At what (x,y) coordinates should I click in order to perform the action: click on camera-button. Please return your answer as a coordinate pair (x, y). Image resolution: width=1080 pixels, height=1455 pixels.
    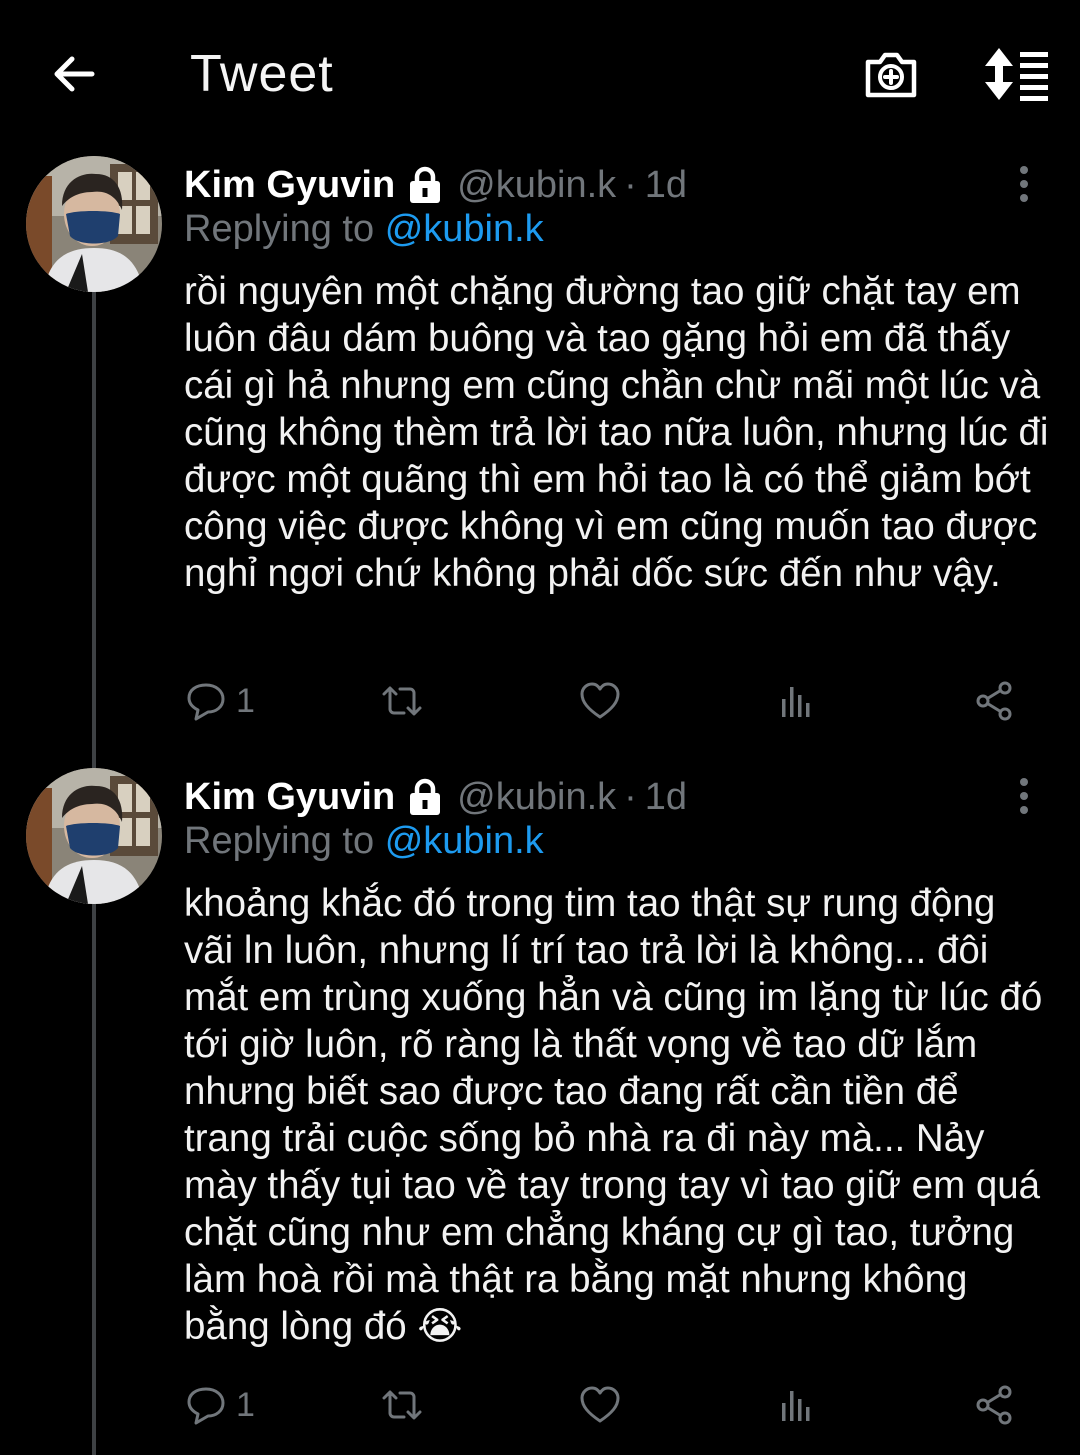
    Looking at the image, I should click on (891, 74).